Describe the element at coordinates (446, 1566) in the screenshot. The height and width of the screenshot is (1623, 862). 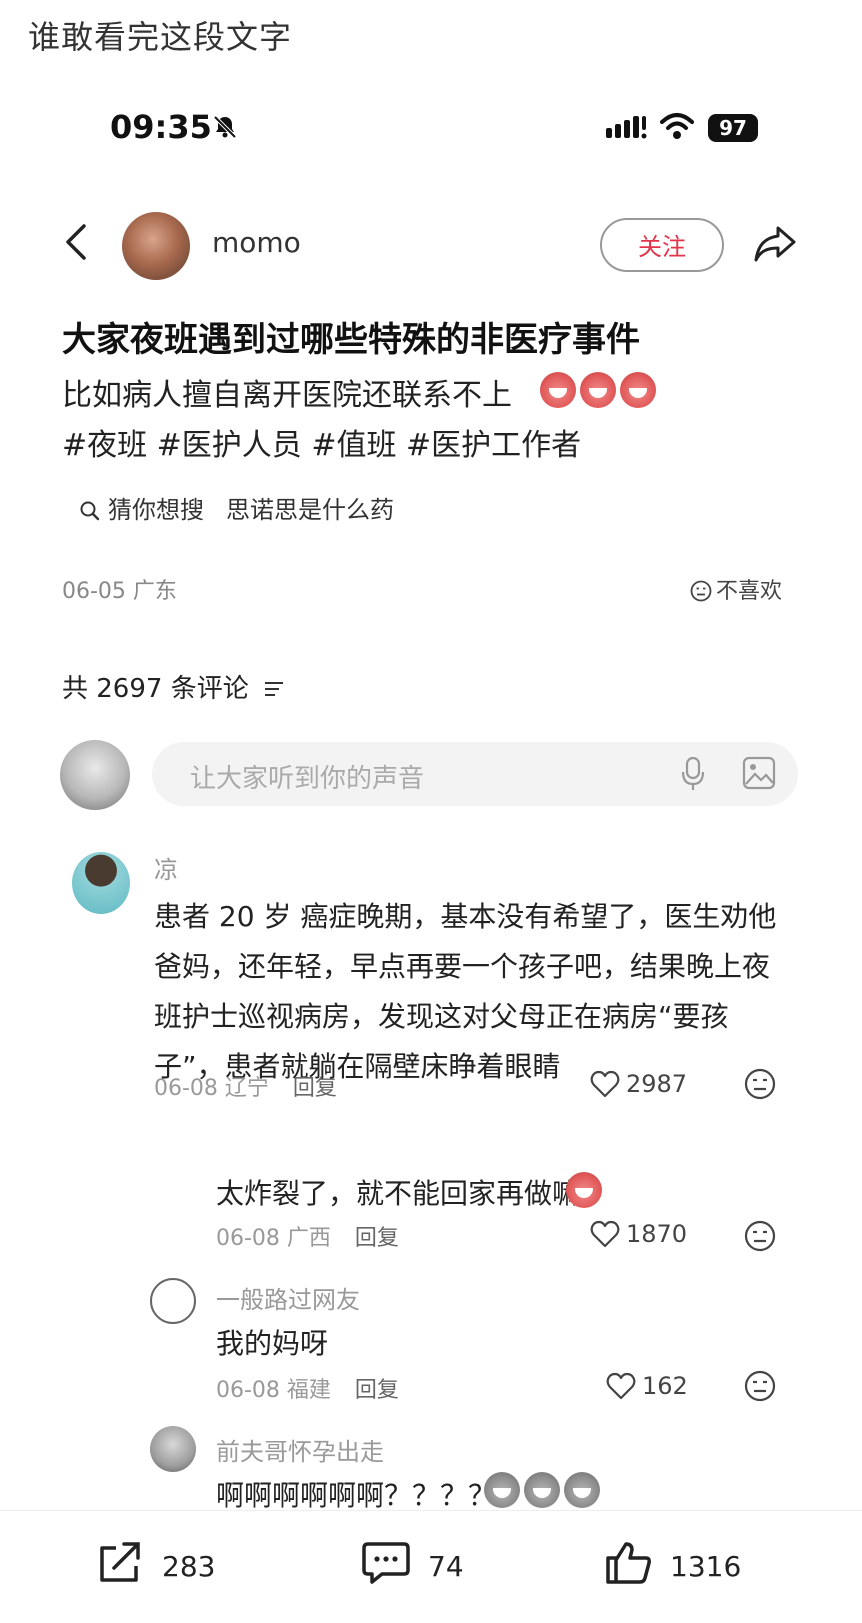
I see `comment-action-count: 74` at that location.